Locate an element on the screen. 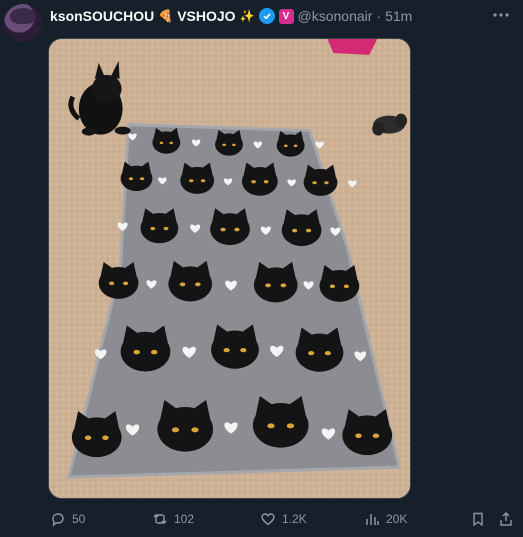 This screenshot has width=523, height=537. avatar is located at coordinates (23, 23).